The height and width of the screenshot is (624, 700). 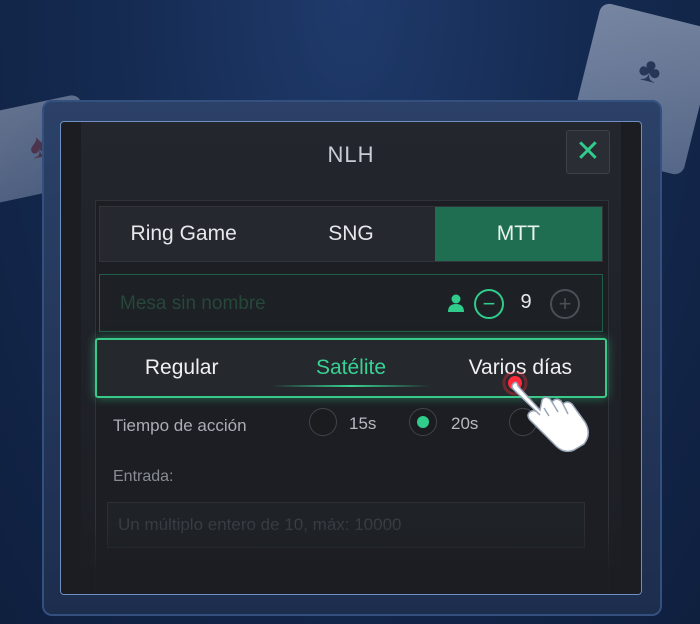 What do you see at coordinates (465, 423) in the screenshot?
I see `action-time-20s-label: 20s` at bounding box center [465, 423].